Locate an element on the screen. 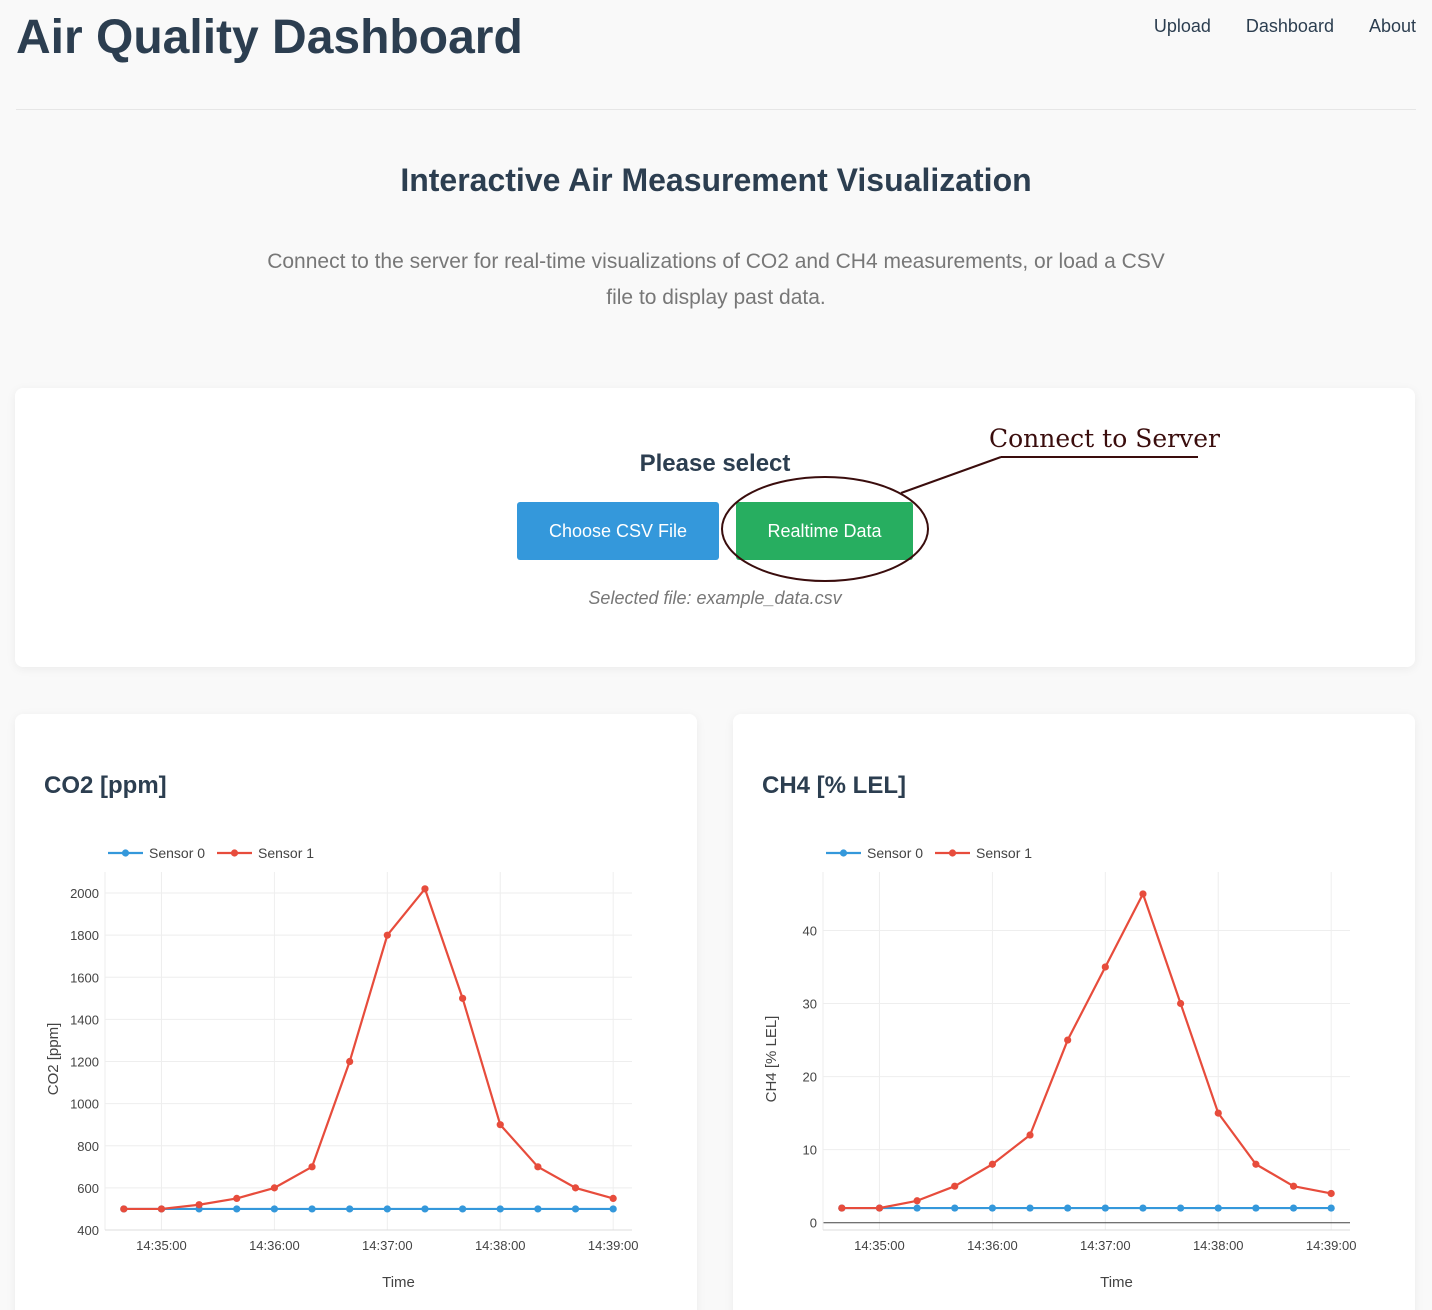 The image size is (1432, 1310). co2-ytick-label: 800 is located at coordinates (88, 1146).